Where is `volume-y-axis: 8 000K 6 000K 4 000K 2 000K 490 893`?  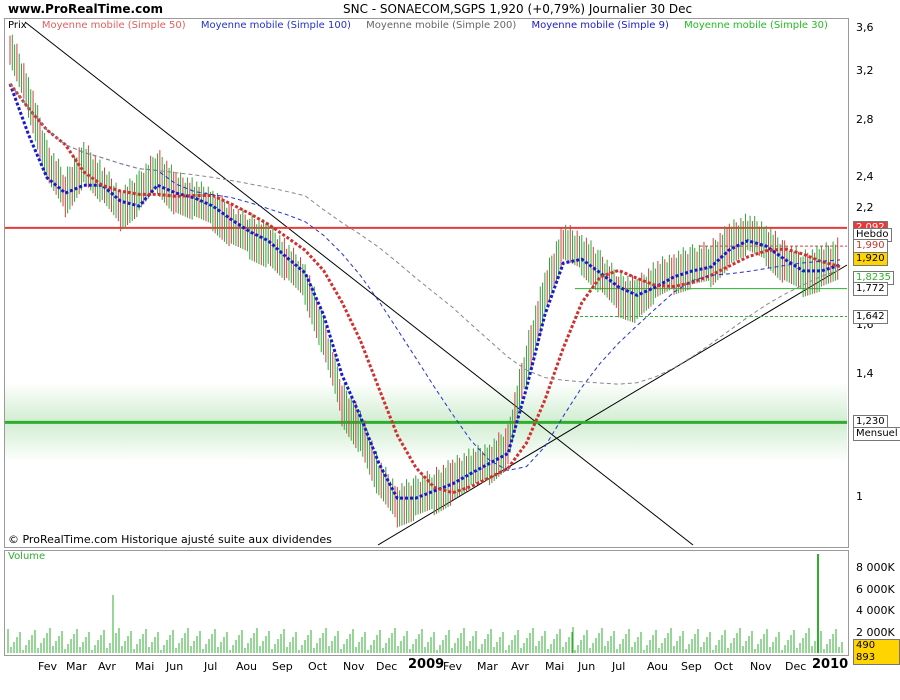 volume-y-axis: 8 000K 6 000K 4 000K 2 000K 490 893 is located at coordinates (874, 607).